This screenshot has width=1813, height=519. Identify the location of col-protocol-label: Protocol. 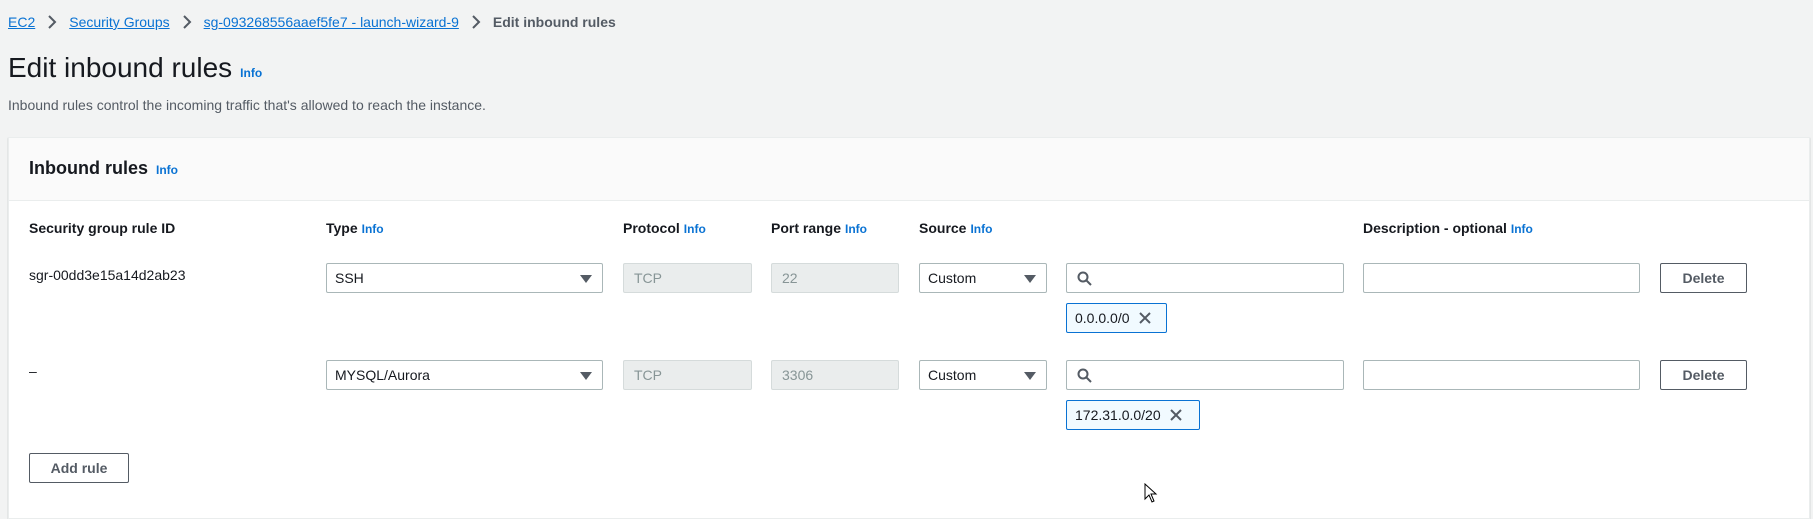
(651, 228).